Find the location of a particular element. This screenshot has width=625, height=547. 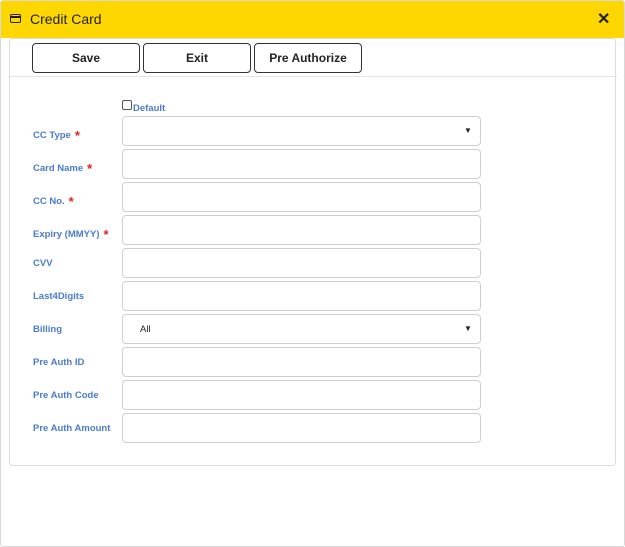

exit-button: Exit is located at coordinates (197, 58).